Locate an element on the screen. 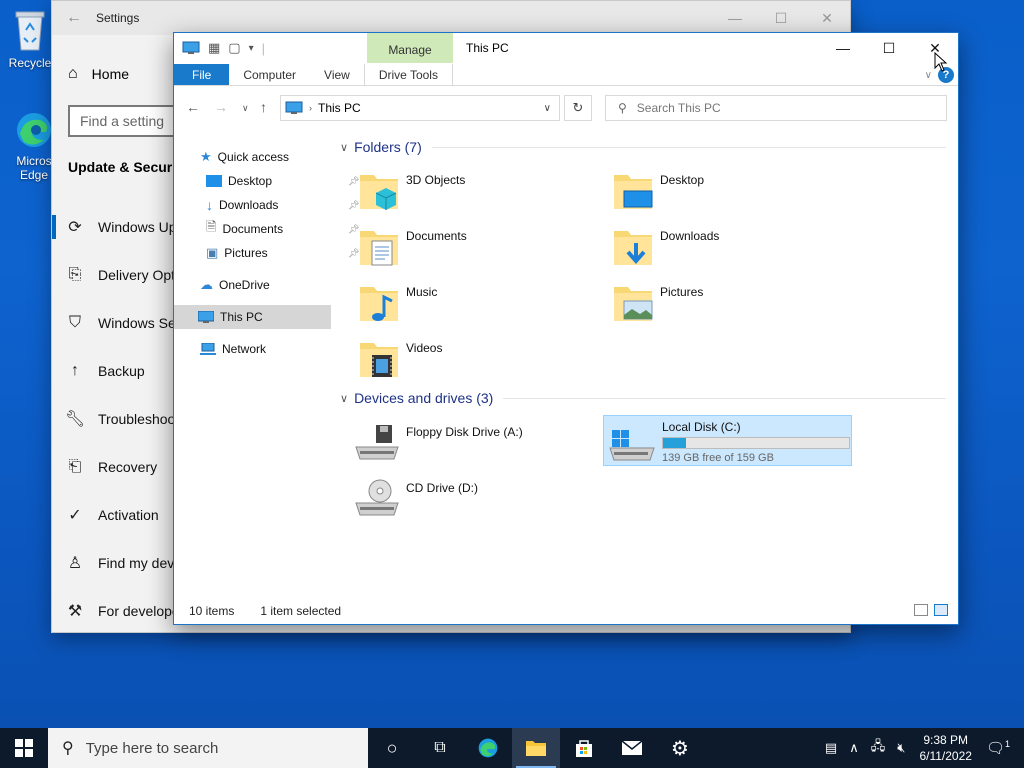  close-icon: ✕ is located at coordinates (827, 18).